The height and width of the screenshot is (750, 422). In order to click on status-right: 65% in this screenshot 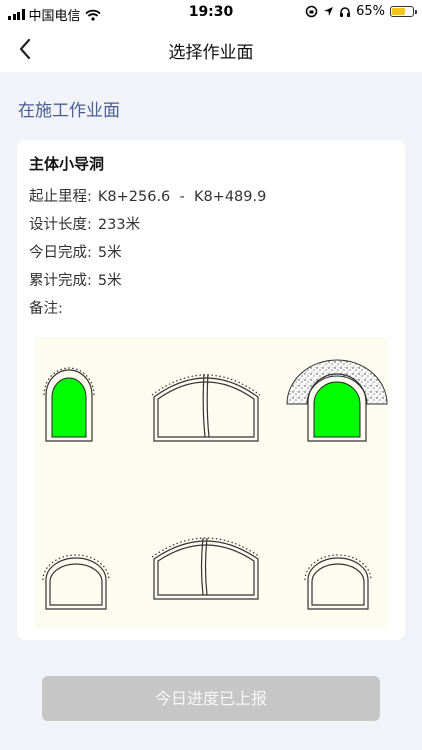, I will do `click(361, 11)`.